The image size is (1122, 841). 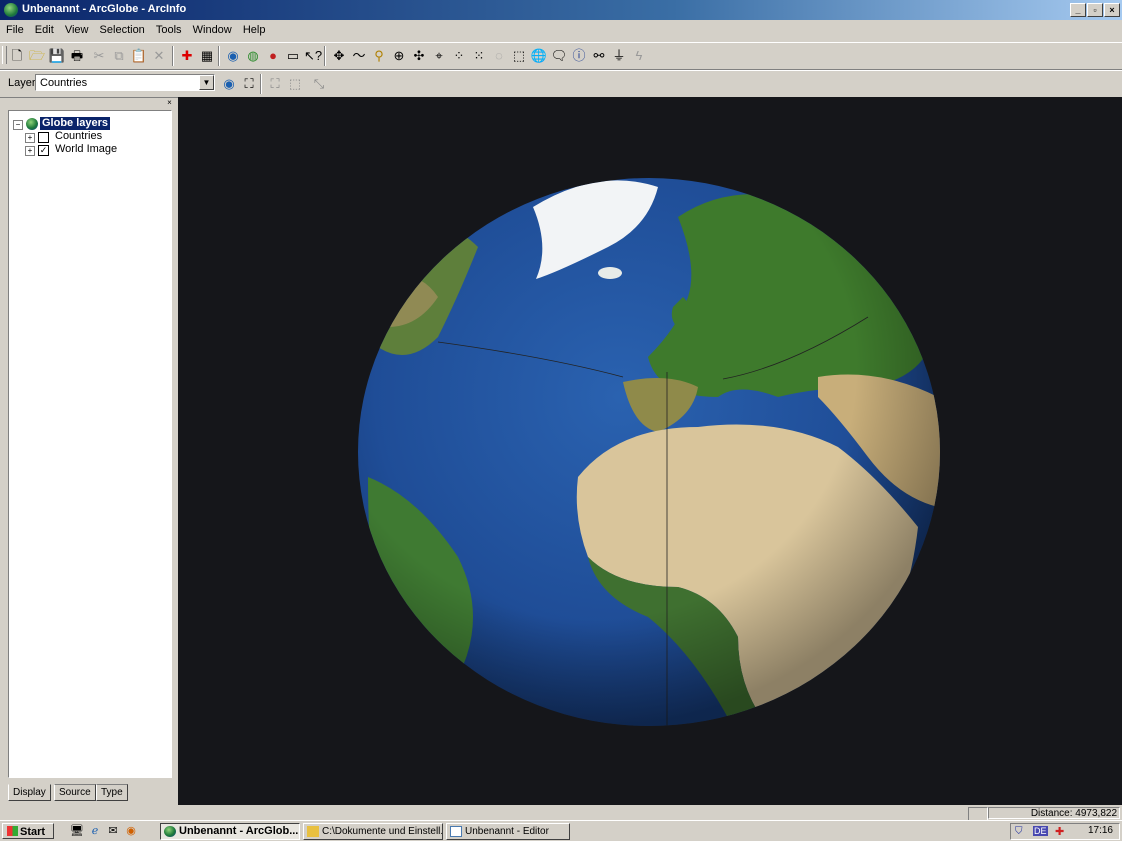 What do you see at coordinates (75, 792) in the screenshot?
I see `tab-source: Source` at bounding box center [75, 792].